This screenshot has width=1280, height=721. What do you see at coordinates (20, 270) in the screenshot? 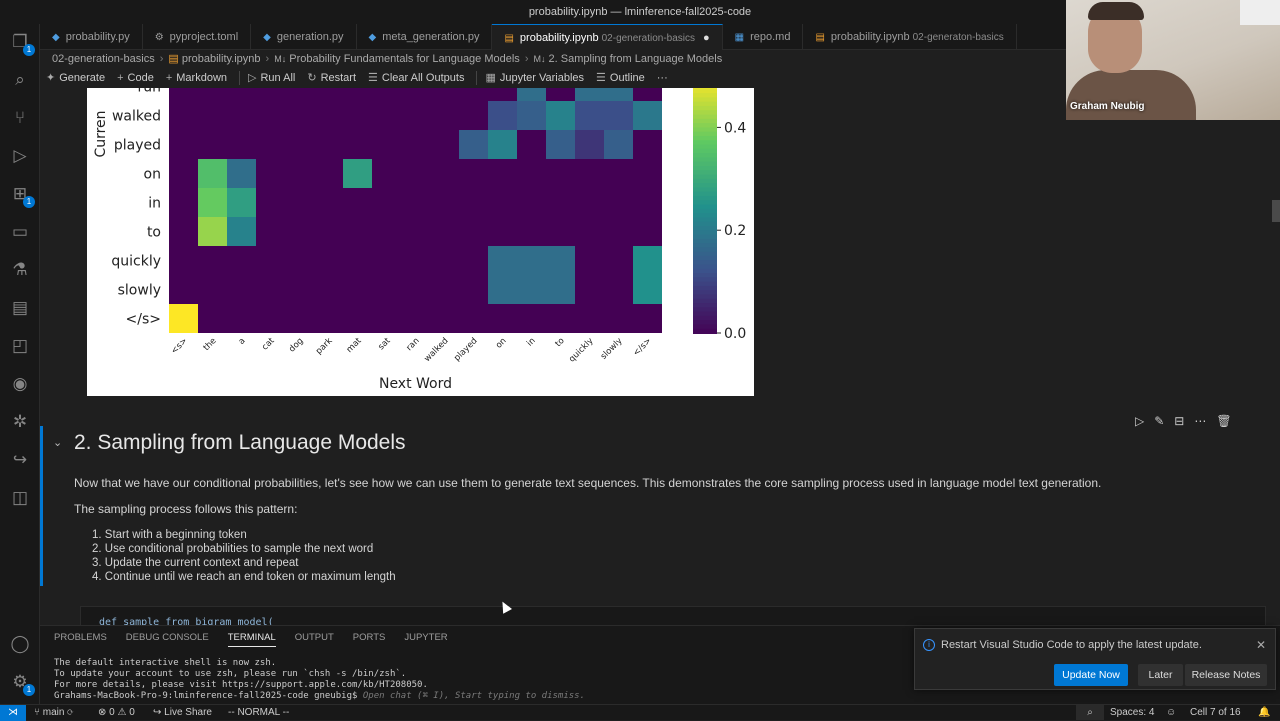
I see `testing-icon: ⚗` at bounding box center [20, 270].